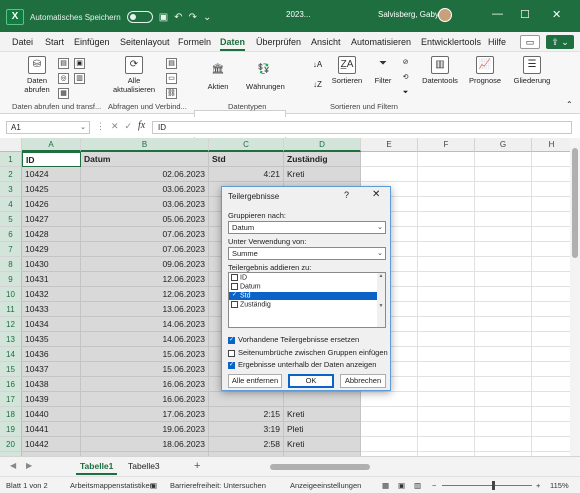 The width and height of the screenshot is (580, 493). What do you see at coordinates (11, 145) in the screenshot?
I see `select-all-corner` at bounding box center [11, 145].